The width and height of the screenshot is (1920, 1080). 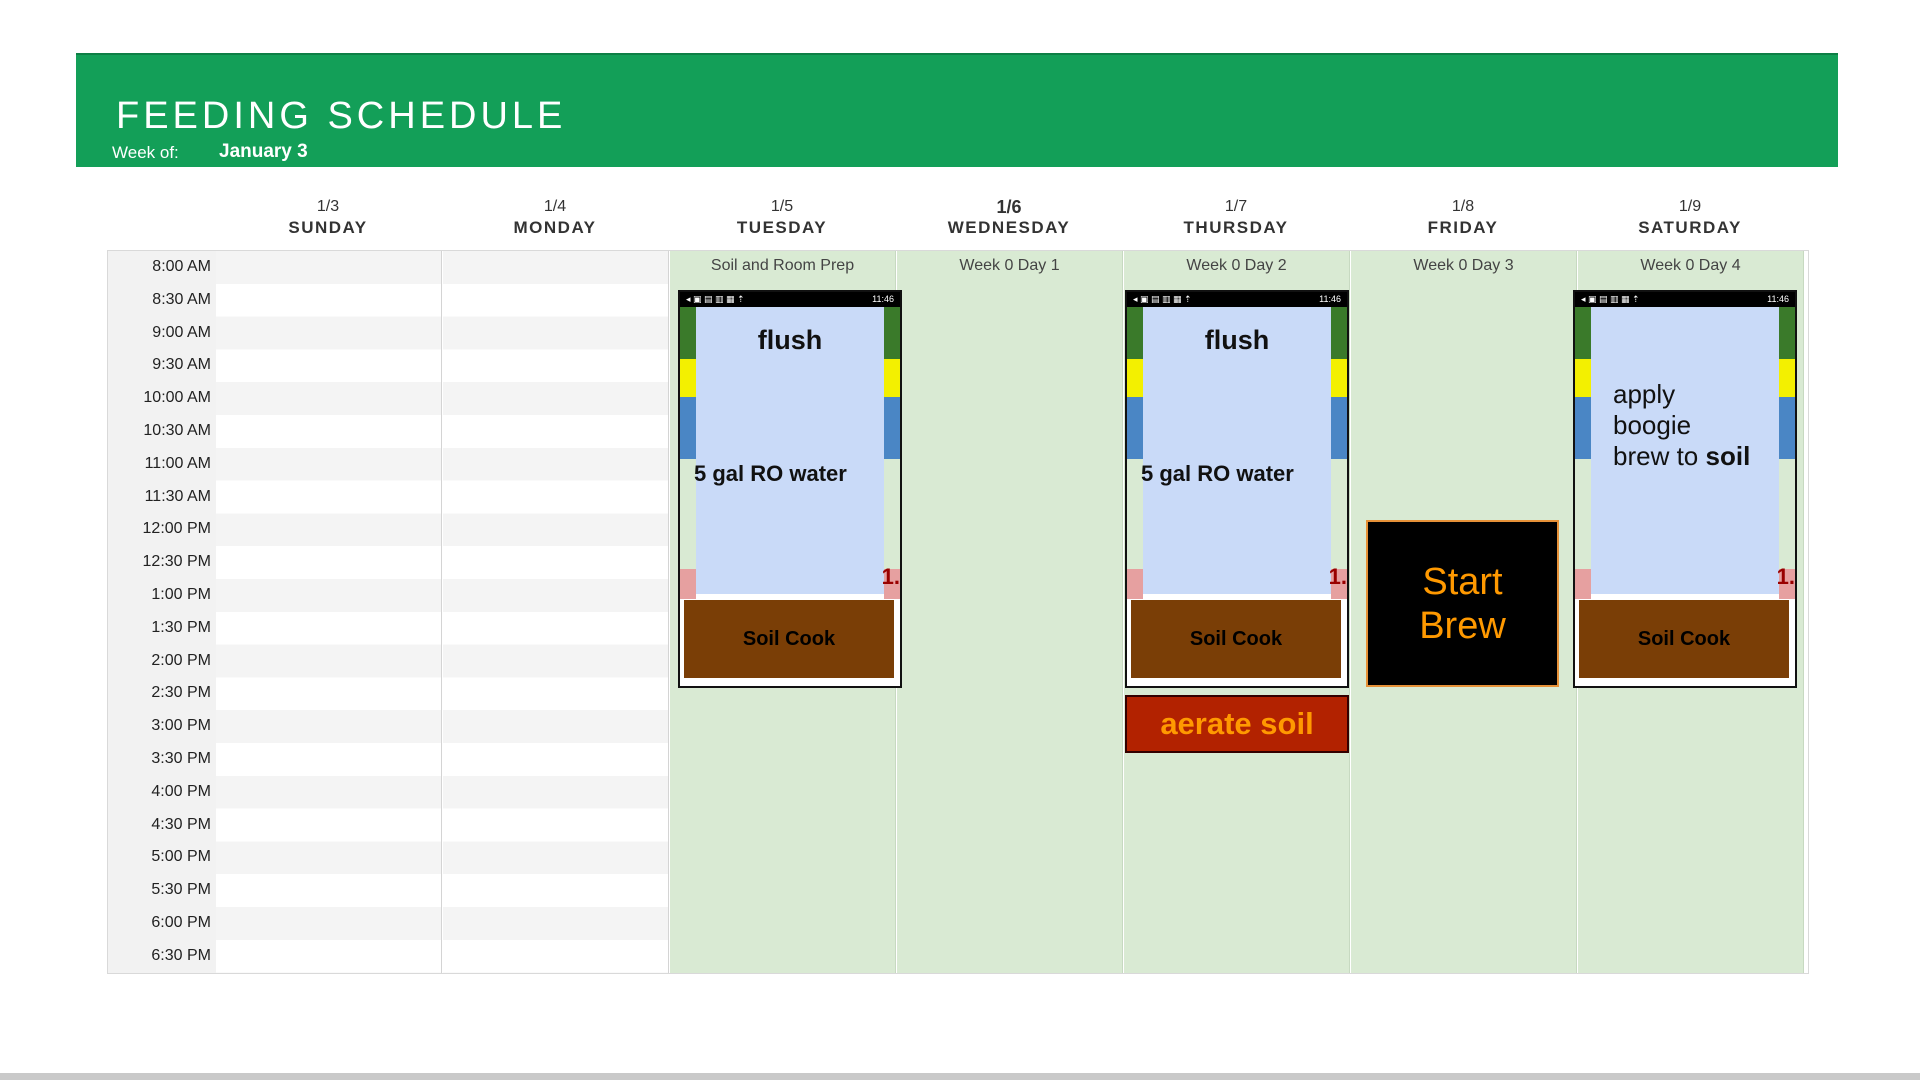 What do you see at coordinates (181, 857) in the screenshot?
I see `time-label: 5:00 PM` at bounding box center [181, 857].